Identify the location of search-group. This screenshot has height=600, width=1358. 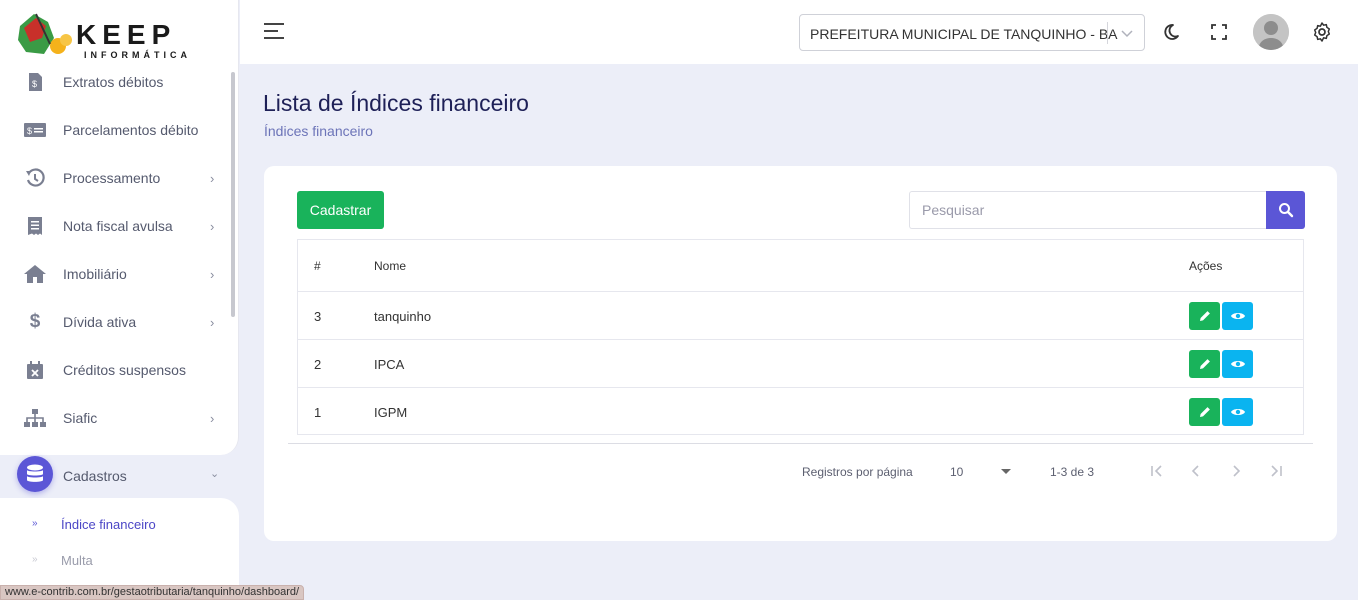
(1107, 210).